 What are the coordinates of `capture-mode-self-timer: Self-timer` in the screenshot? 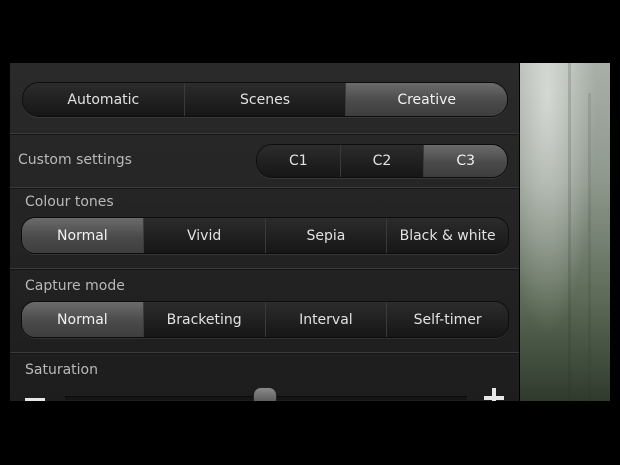 It's located at (447, 319).